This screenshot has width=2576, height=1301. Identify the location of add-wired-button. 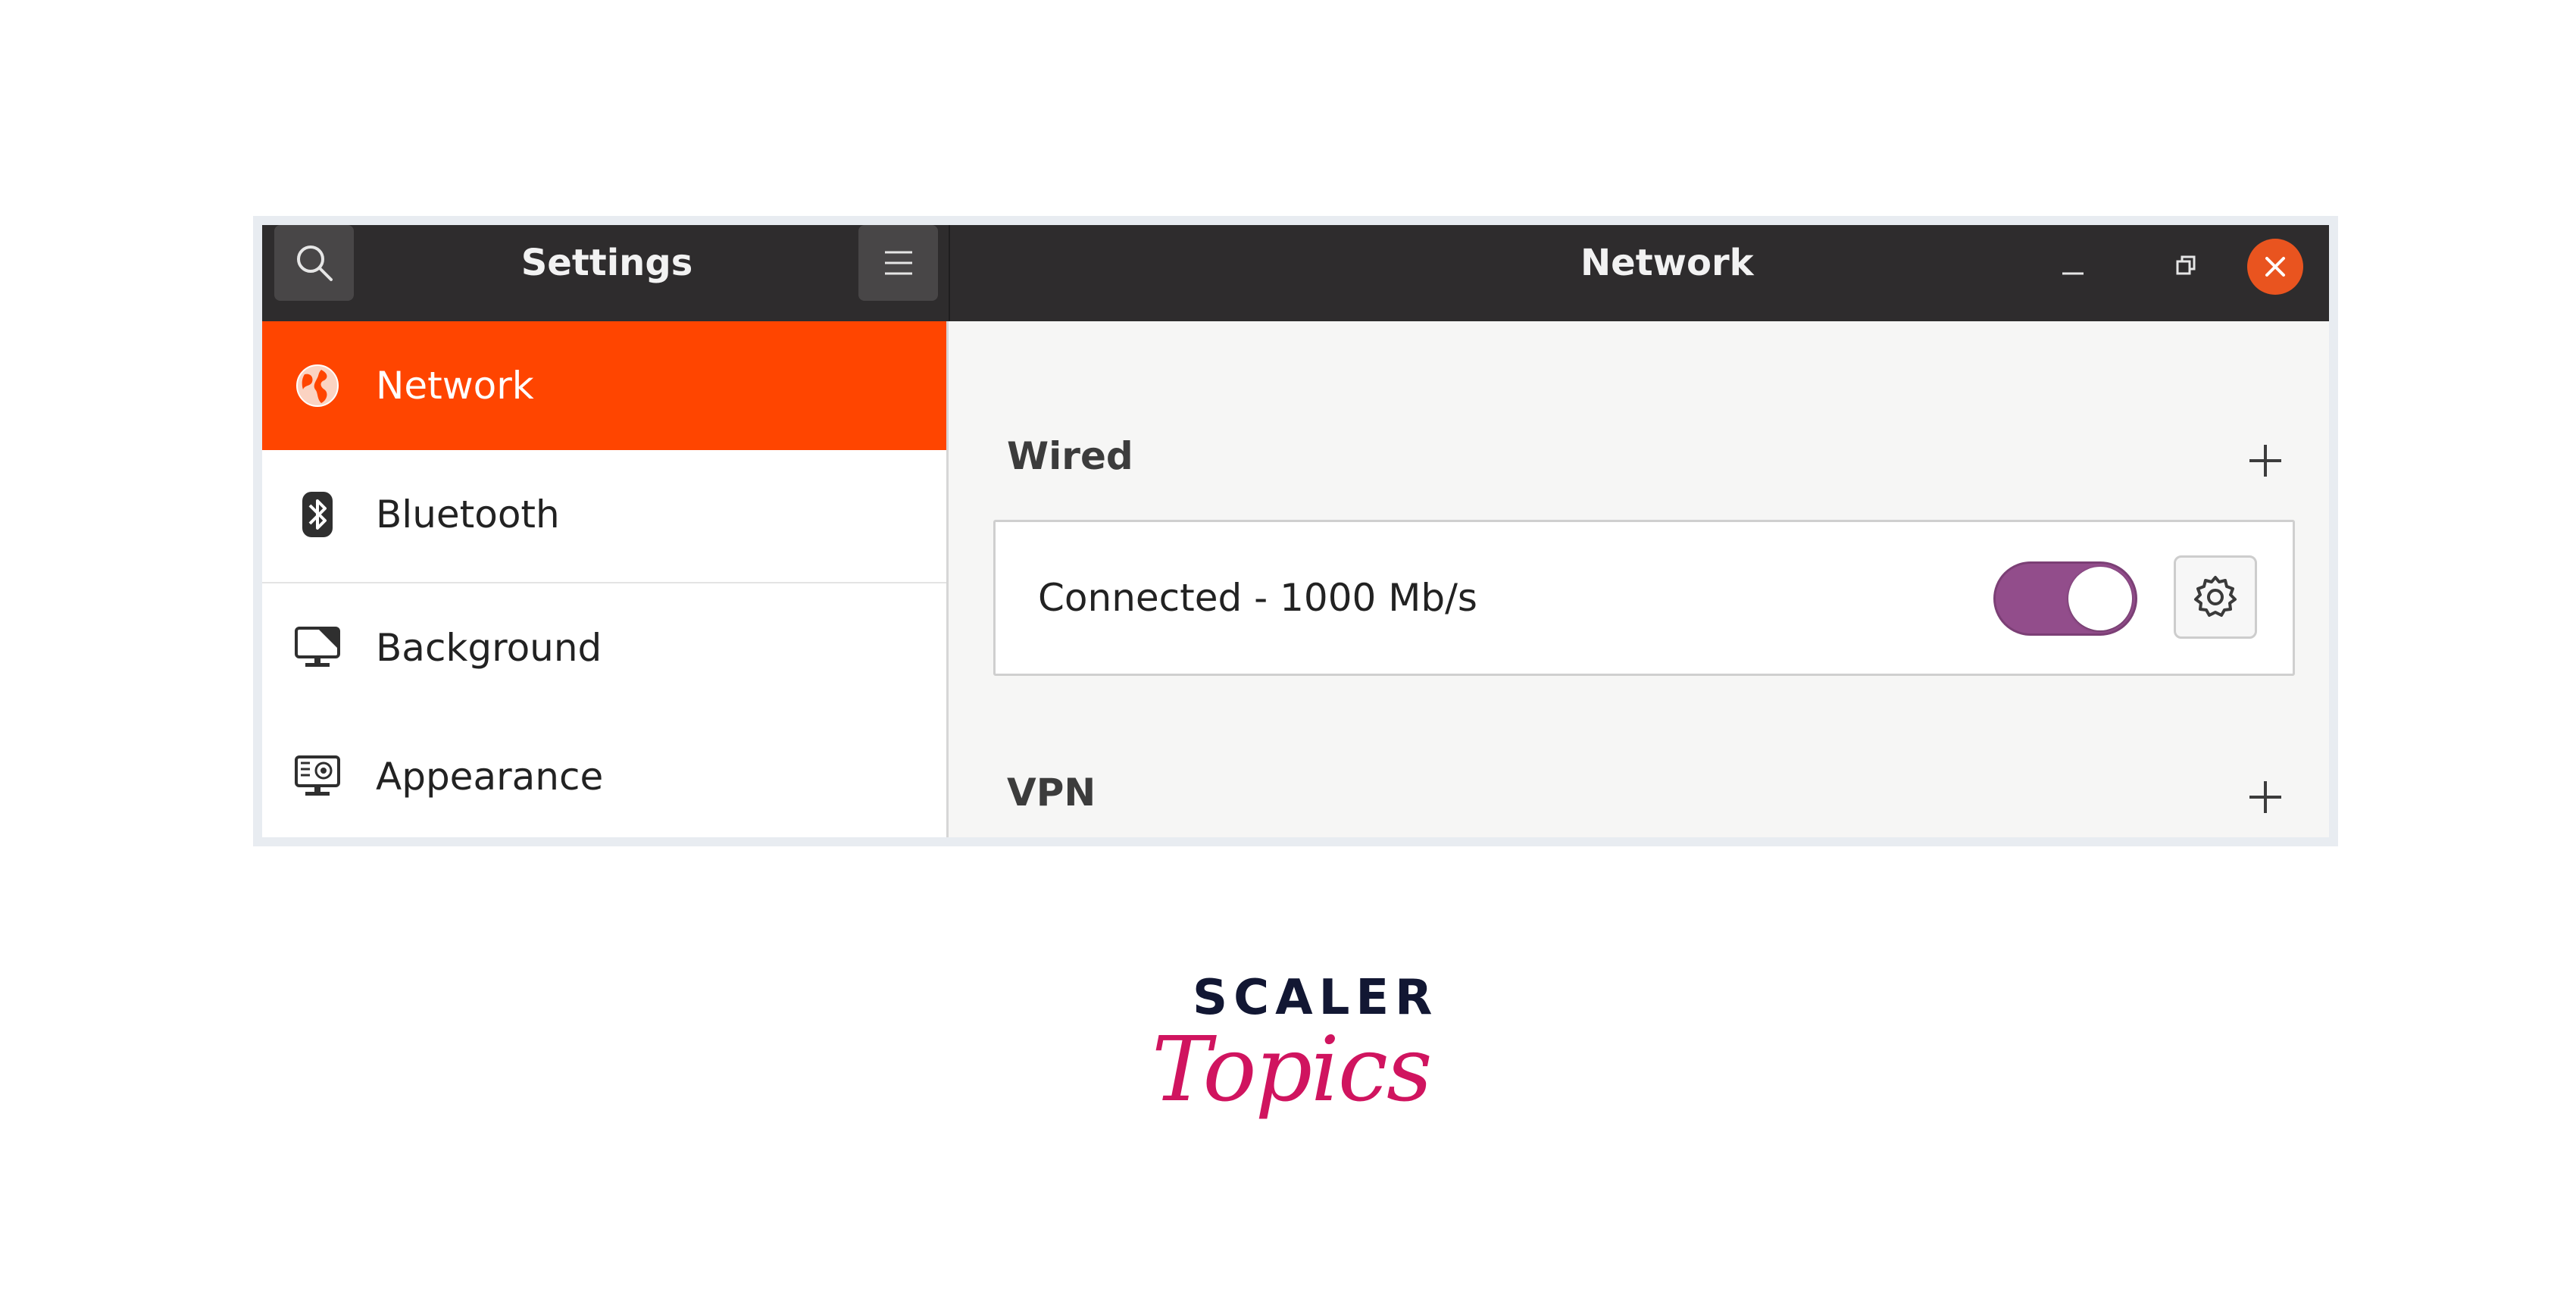
(2265, 460).